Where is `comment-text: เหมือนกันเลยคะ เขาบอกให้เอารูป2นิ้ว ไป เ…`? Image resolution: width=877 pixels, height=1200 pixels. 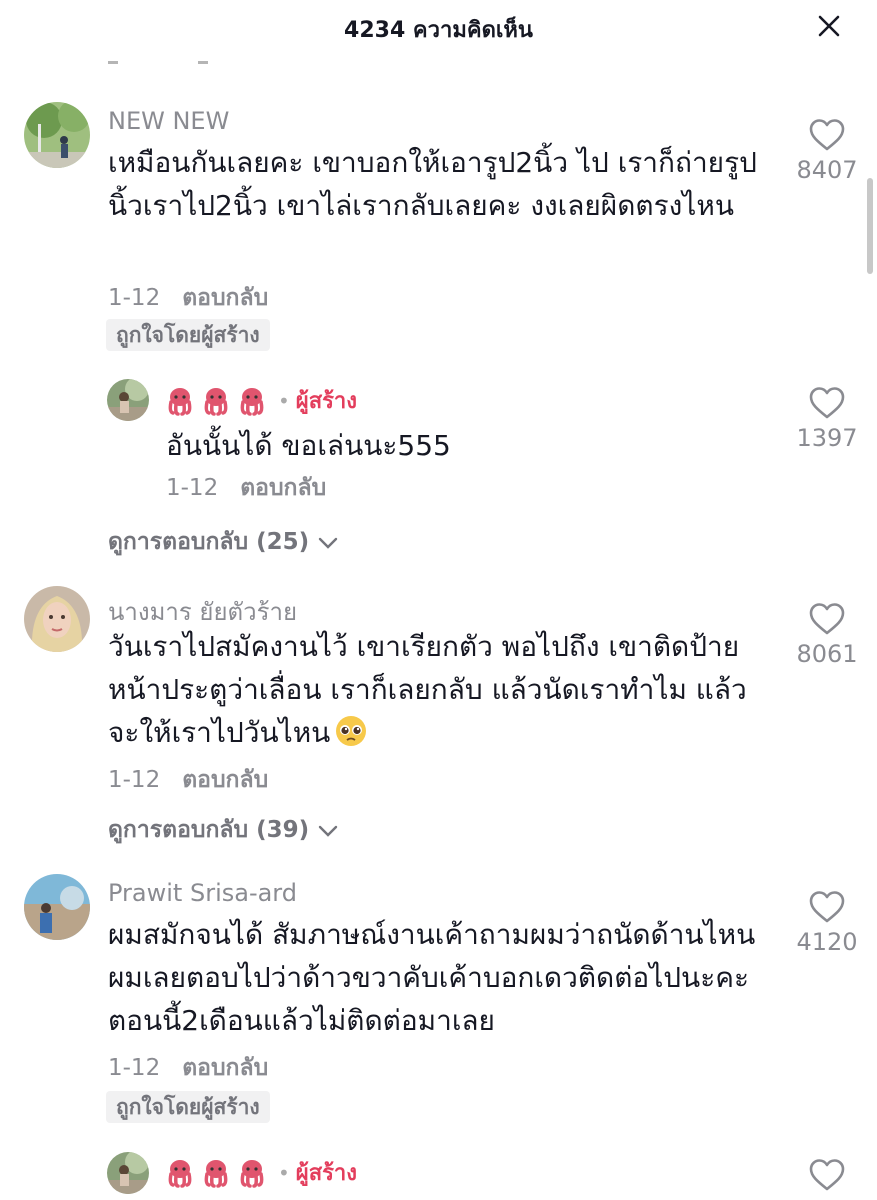 comment-text: เหมือนกันเลยคะ เขาบอกให้เอารูป2นิ้ว ไป เ… is located at coordinates (432, 184).